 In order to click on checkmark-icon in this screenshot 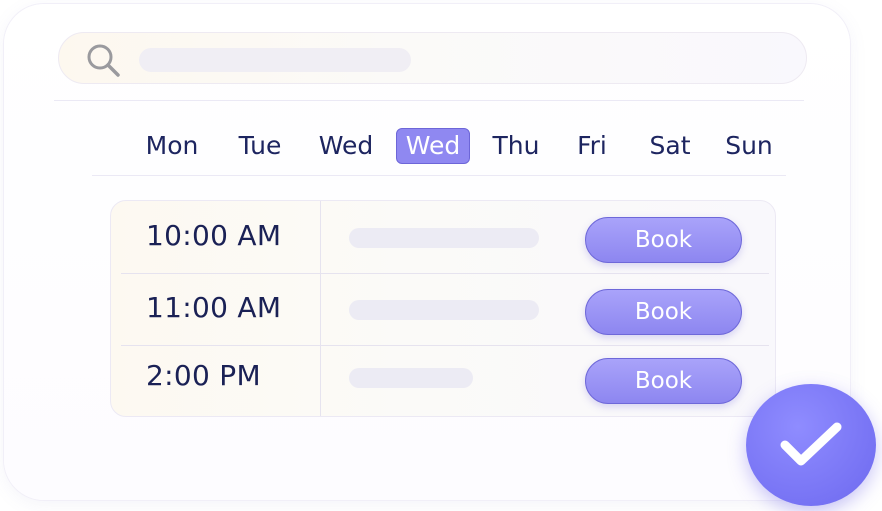, I will do `click(811, 444)`.